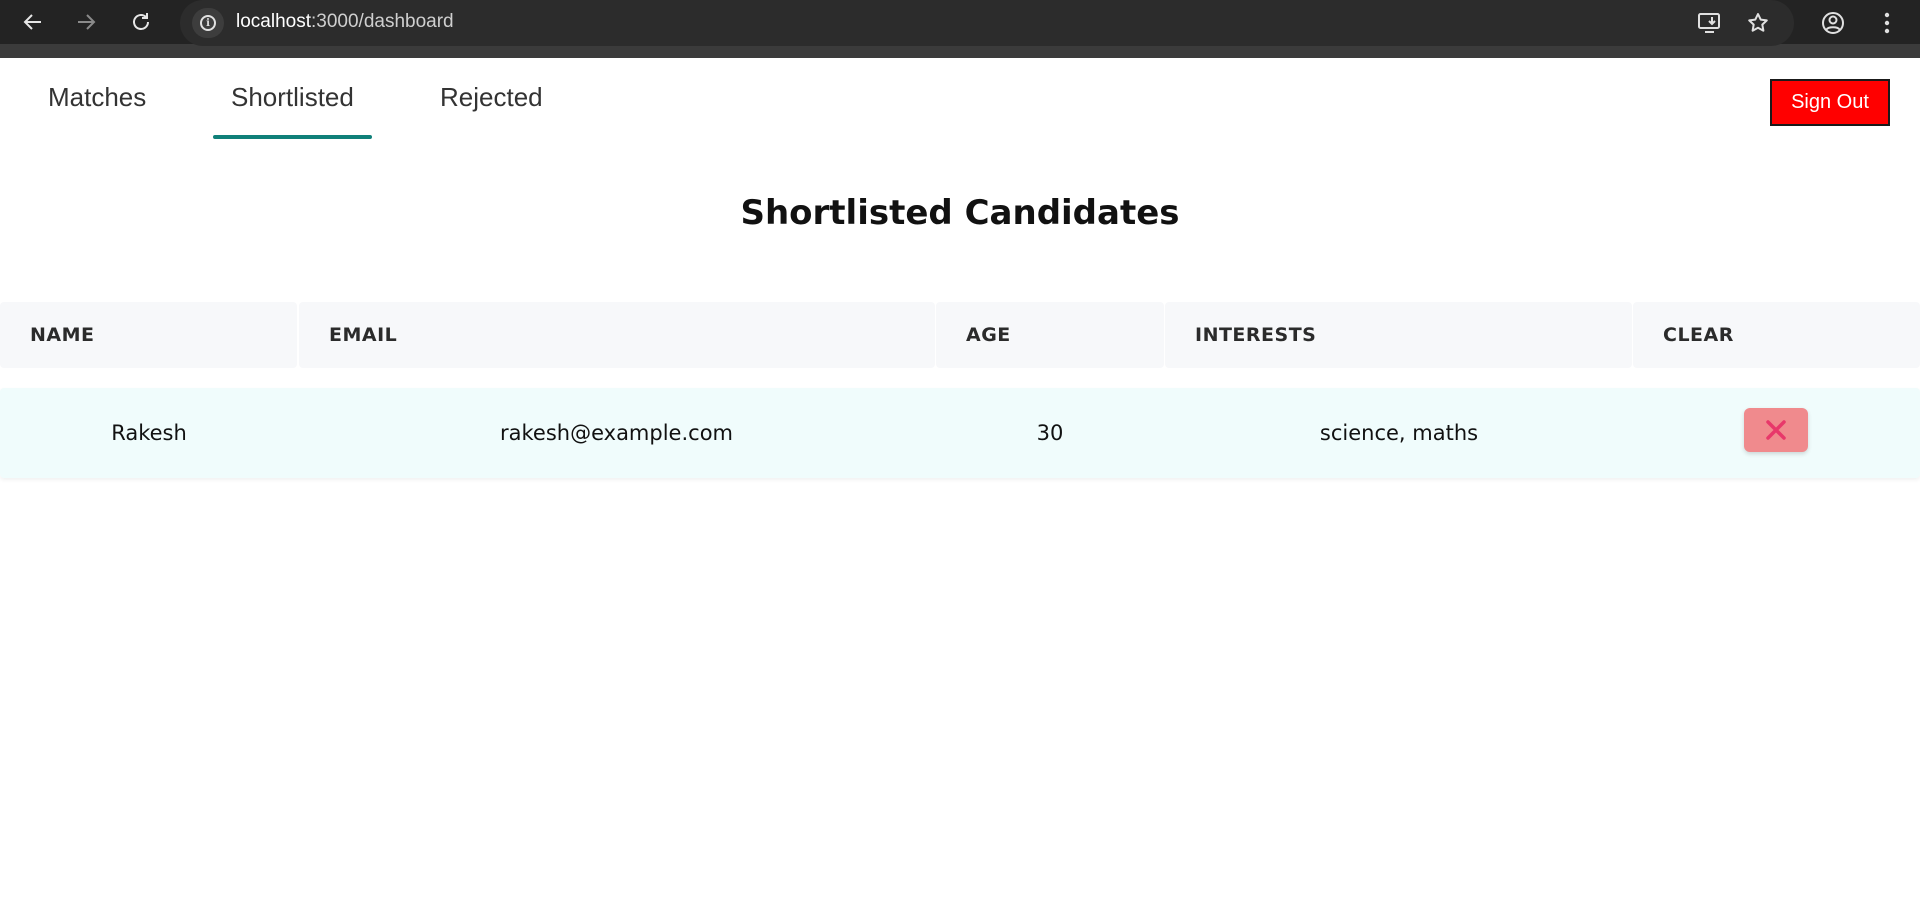 The image size is (1920, 921). I want to click on cell-age: 30, so click(1050, 433).